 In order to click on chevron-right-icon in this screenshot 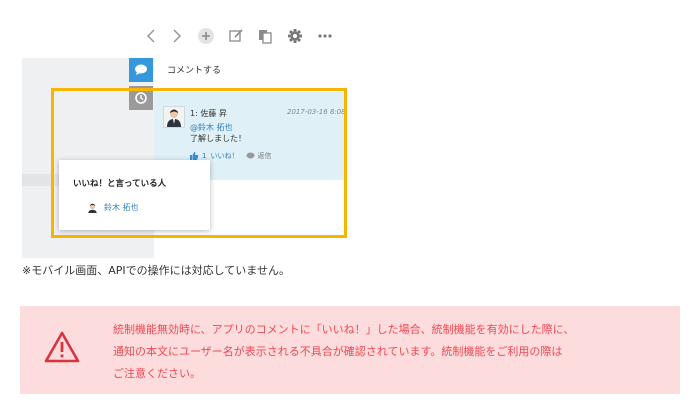, I will do `click(176, 36)`.